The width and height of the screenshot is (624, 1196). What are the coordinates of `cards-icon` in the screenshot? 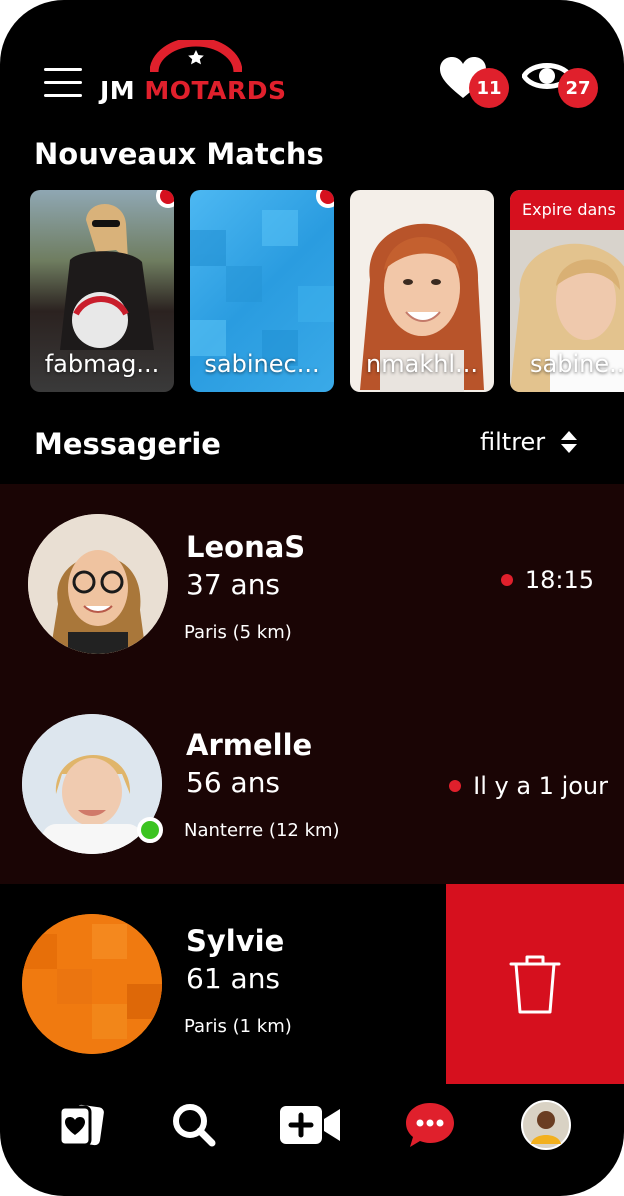 It's located at (81, 1125).